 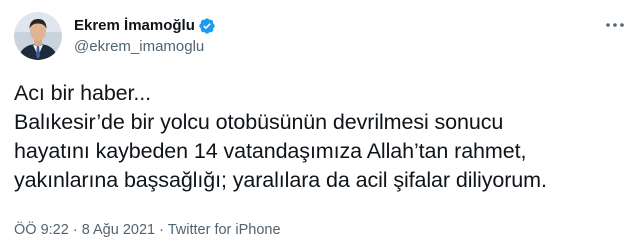 I want to click on more-horizontal-icon, so click(x=615, y=25).